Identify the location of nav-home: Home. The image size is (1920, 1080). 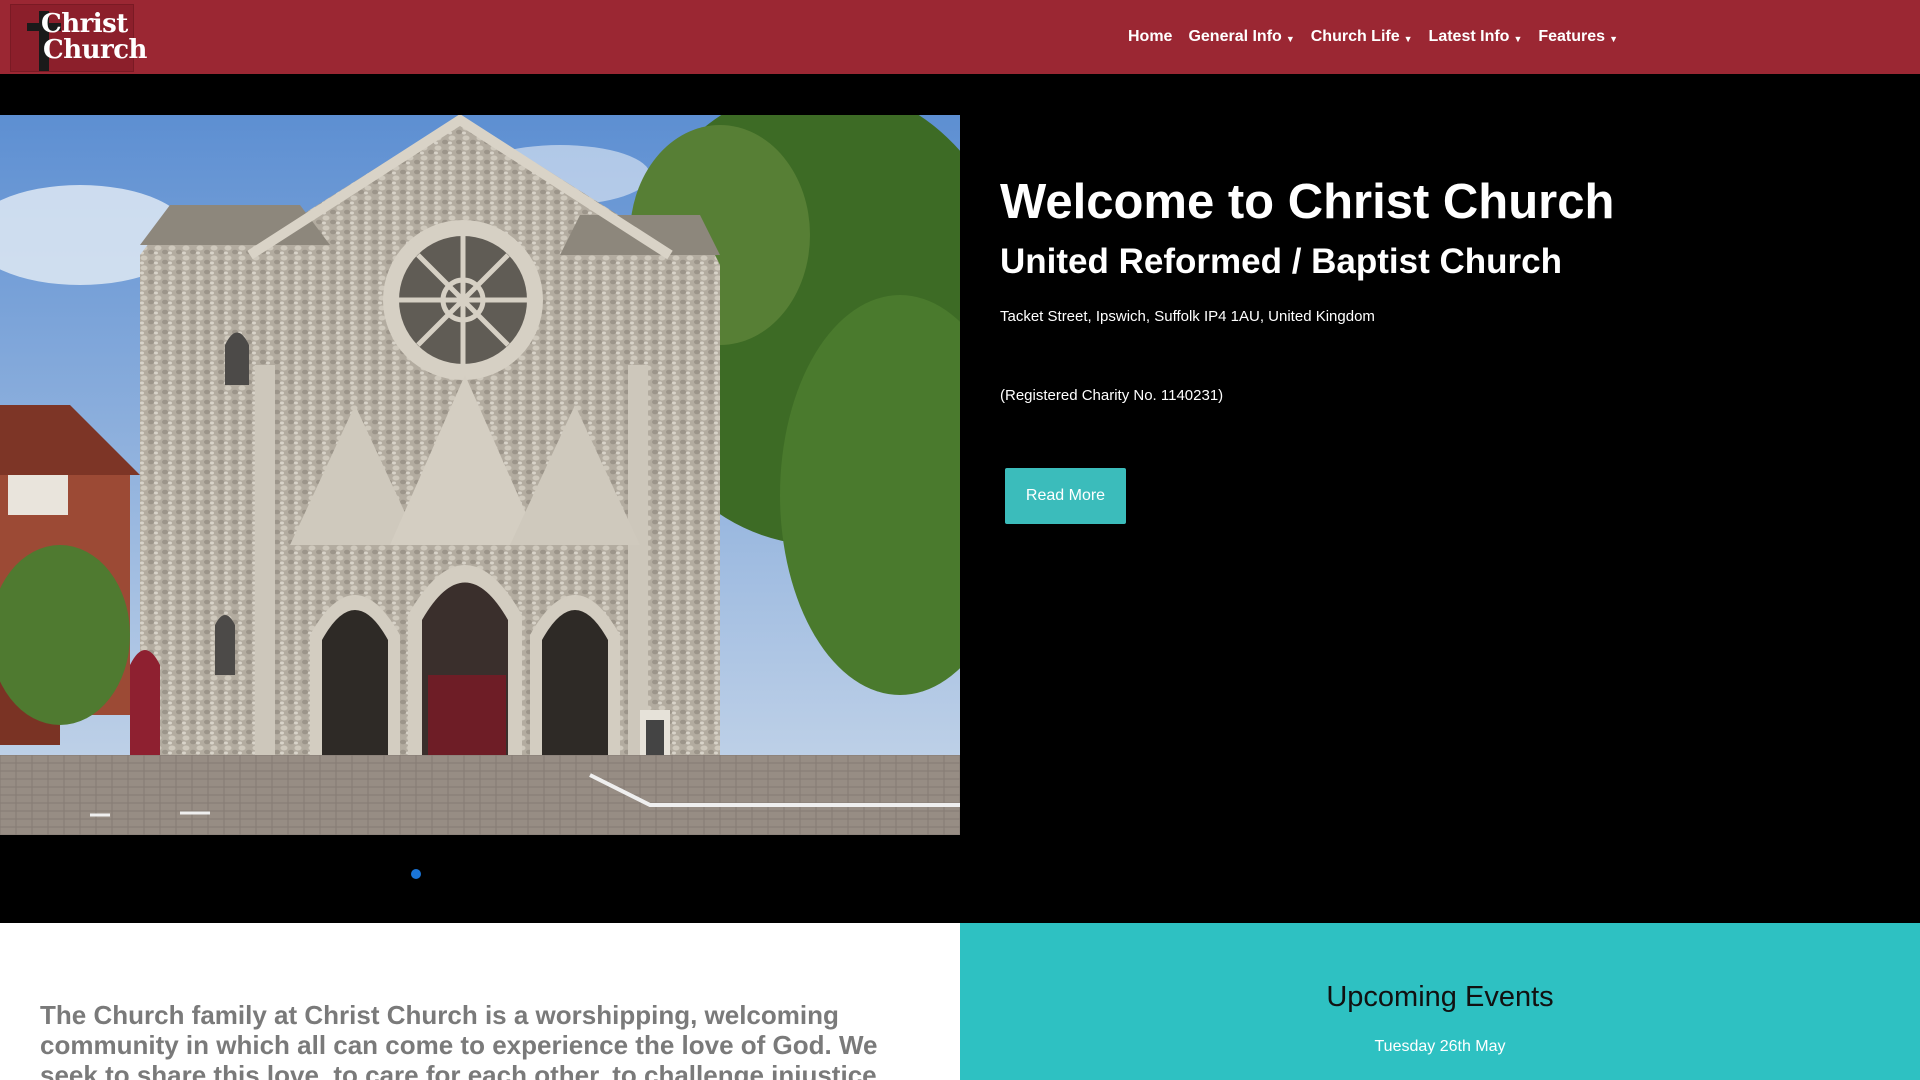
(1150, 37).